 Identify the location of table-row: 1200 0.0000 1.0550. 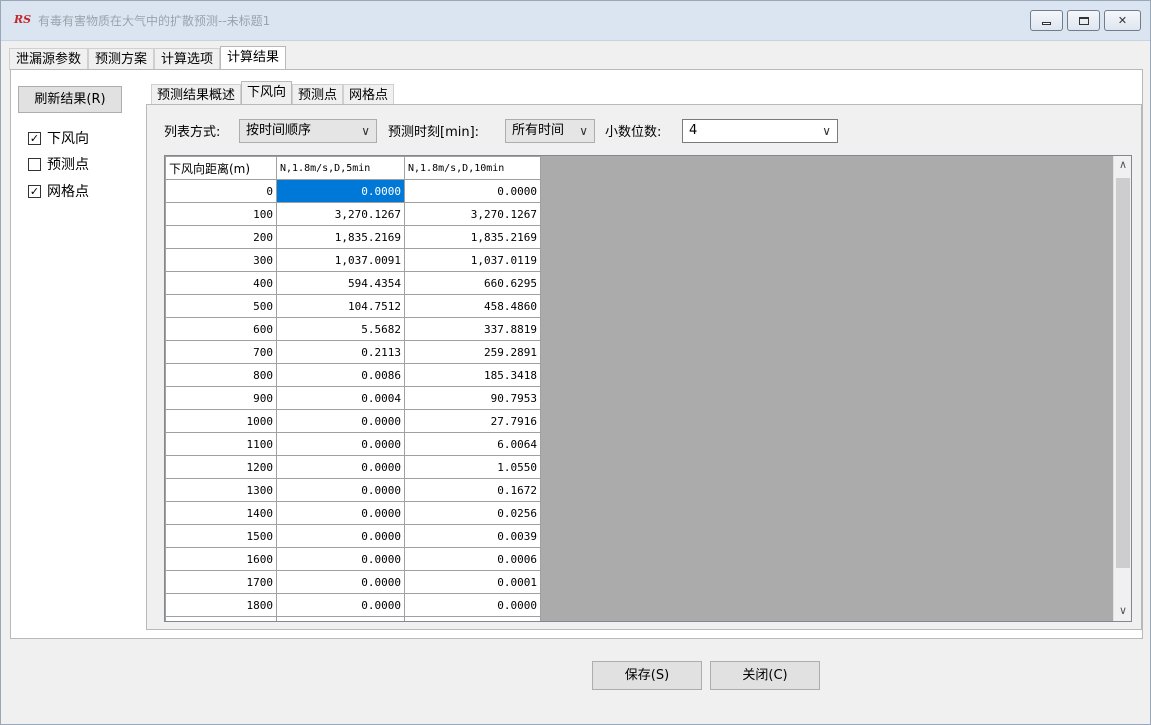
(353, 467).